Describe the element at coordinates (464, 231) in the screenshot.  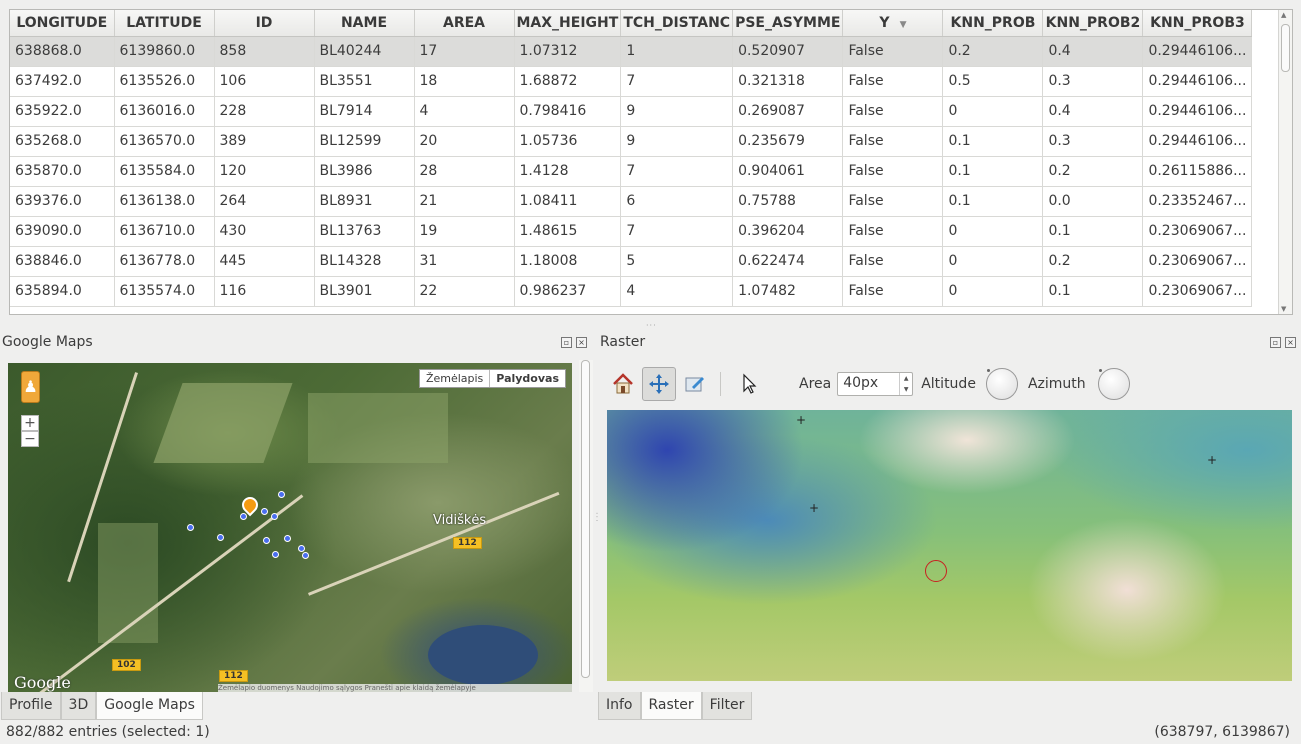
I see `table-cell: 19` at that location.